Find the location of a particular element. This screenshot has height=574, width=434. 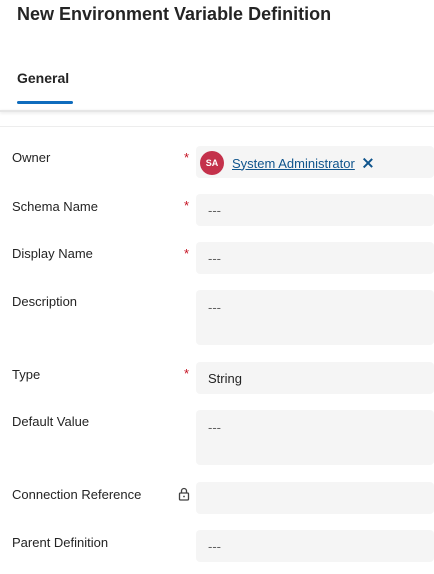

header-divider is located at coordinates (217, 111).